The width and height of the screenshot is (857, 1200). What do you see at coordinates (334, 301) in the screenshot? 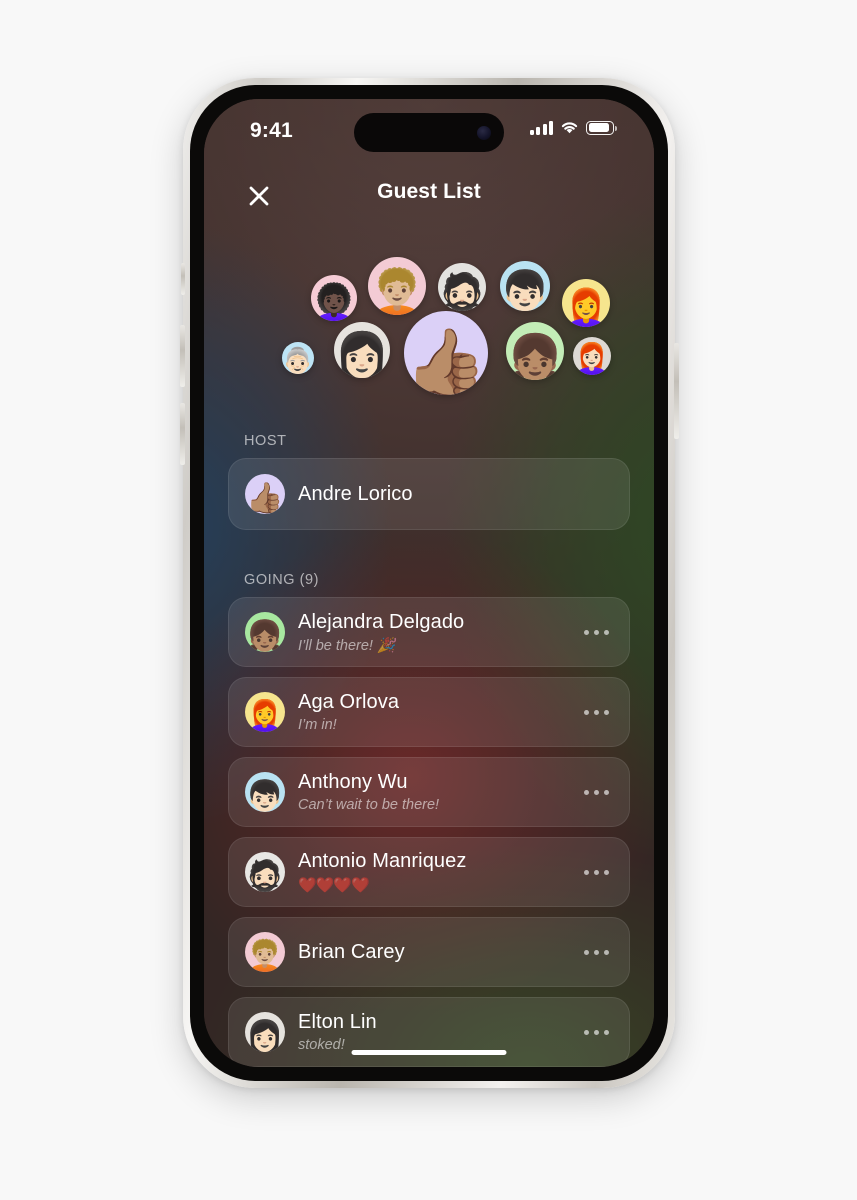
I see `memoji-face: 👩🏿‍🦱` at bounding box center [334, 301].